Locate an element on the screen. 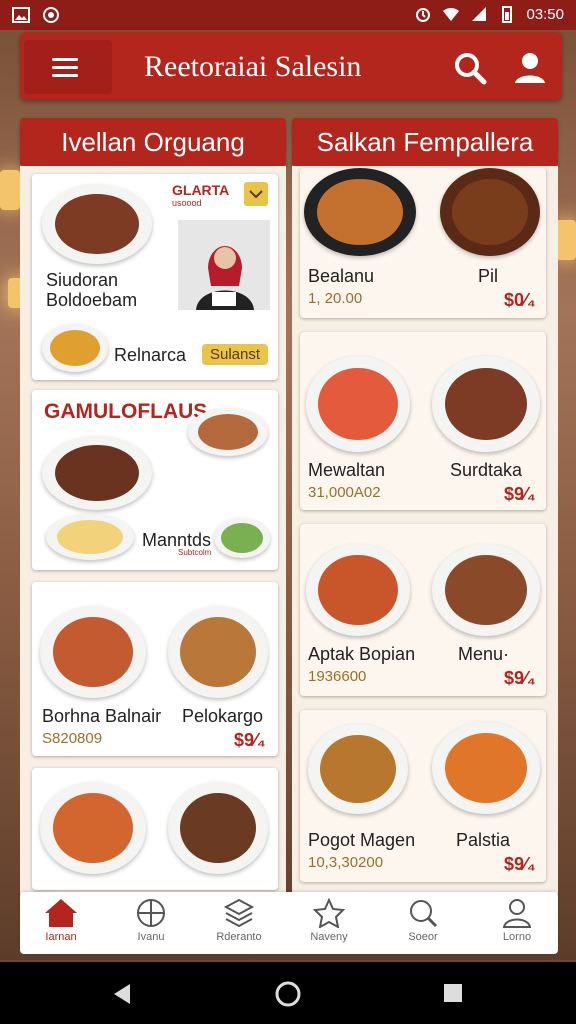 The width and height of the screenshot is (576, 1024). nav-label: Naveny is located at coordinates (329, 937).